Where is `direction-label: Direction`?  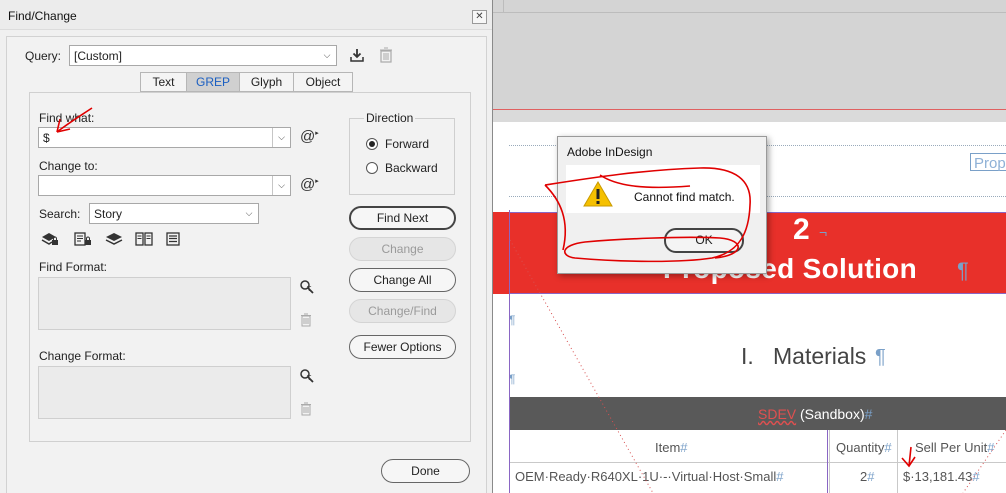
direction-label: Direction is located at coordinates (390, 118).